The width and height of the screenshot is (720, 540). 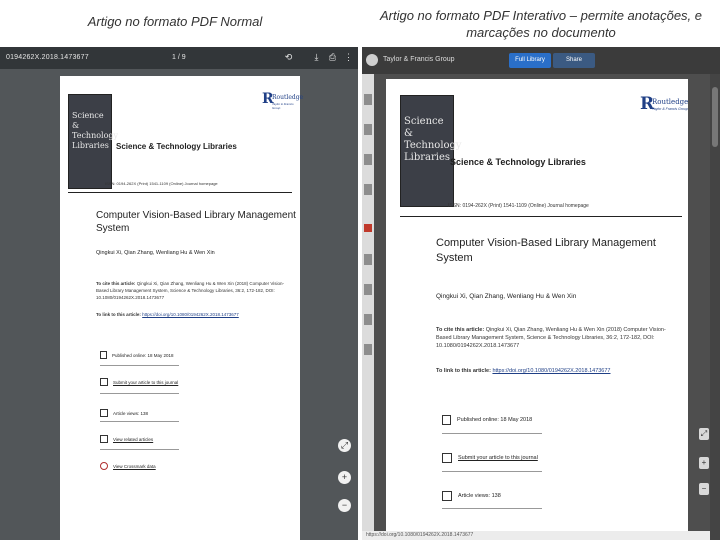 I want to click on rotate-icon: ⟲, so click(x=288, y=57).